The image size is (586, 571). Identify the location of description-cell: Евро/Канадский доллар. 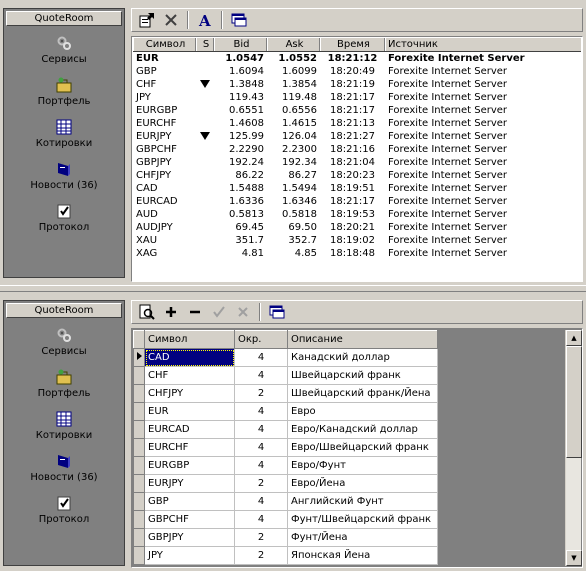
(362, 429).